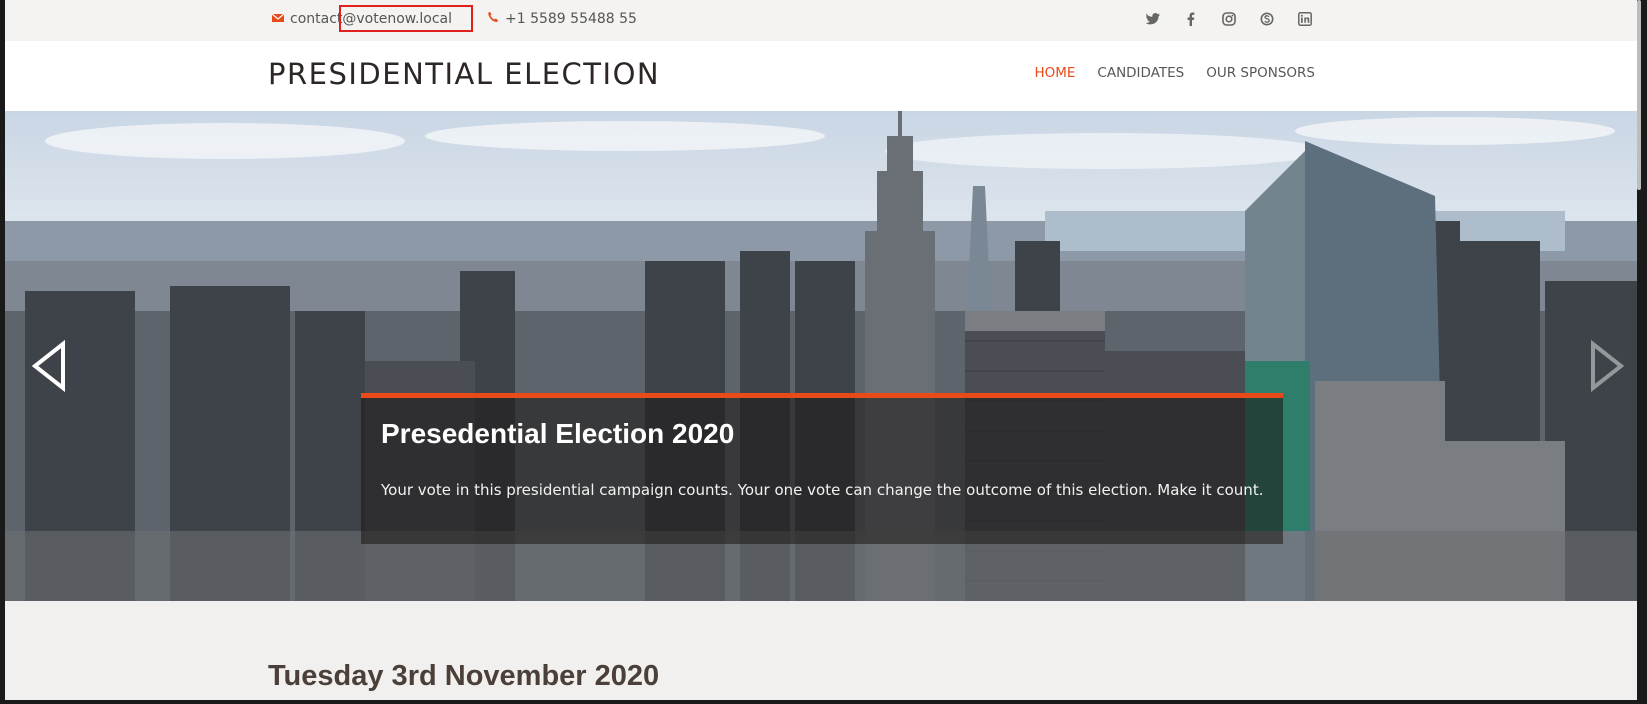 This screenshot has height=704, width=1647. Describe the element at coordinates (1305, 19) in the screenshot. I see `linkedin-icon` at that location.